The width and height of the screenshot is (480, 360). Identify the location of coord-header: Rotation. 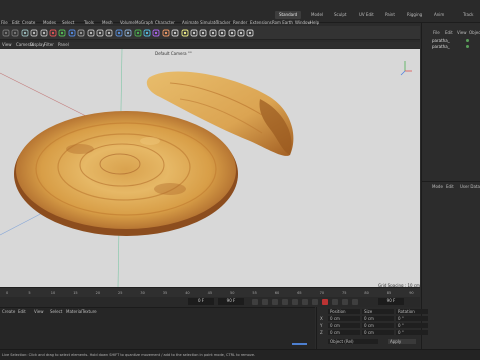
(412, 311).